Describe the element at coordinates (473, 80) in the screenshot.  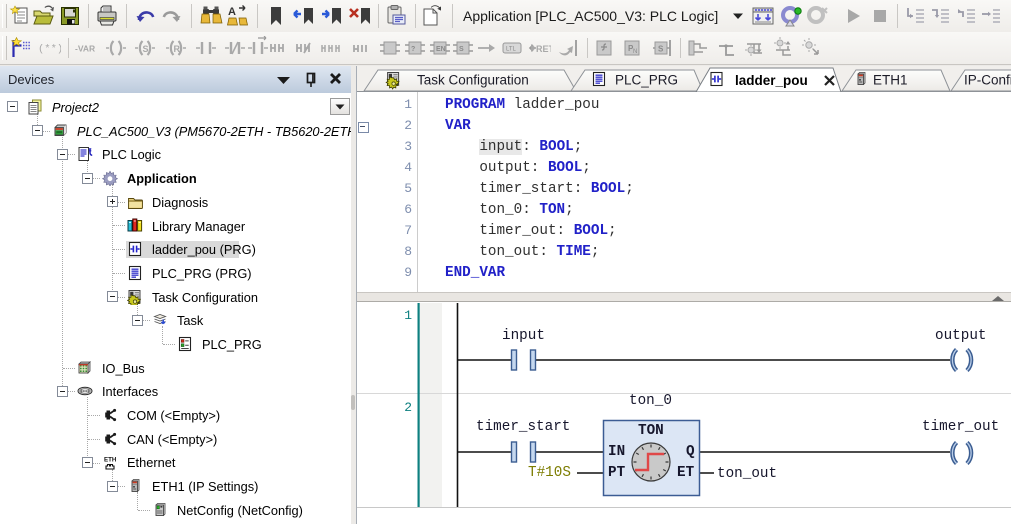
I see `svg-text: Task Configuration` at that location.